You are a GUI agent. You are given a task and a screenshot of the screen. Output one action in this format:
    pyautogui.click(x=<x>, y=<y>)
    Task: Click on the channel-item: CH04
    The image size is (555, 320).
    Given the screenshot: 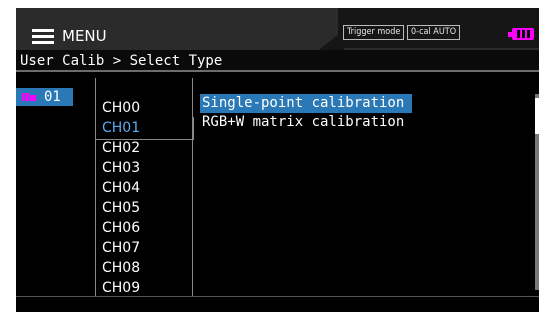 What is the action you would take?
    pyautogui.click(x=121, y=188)
    